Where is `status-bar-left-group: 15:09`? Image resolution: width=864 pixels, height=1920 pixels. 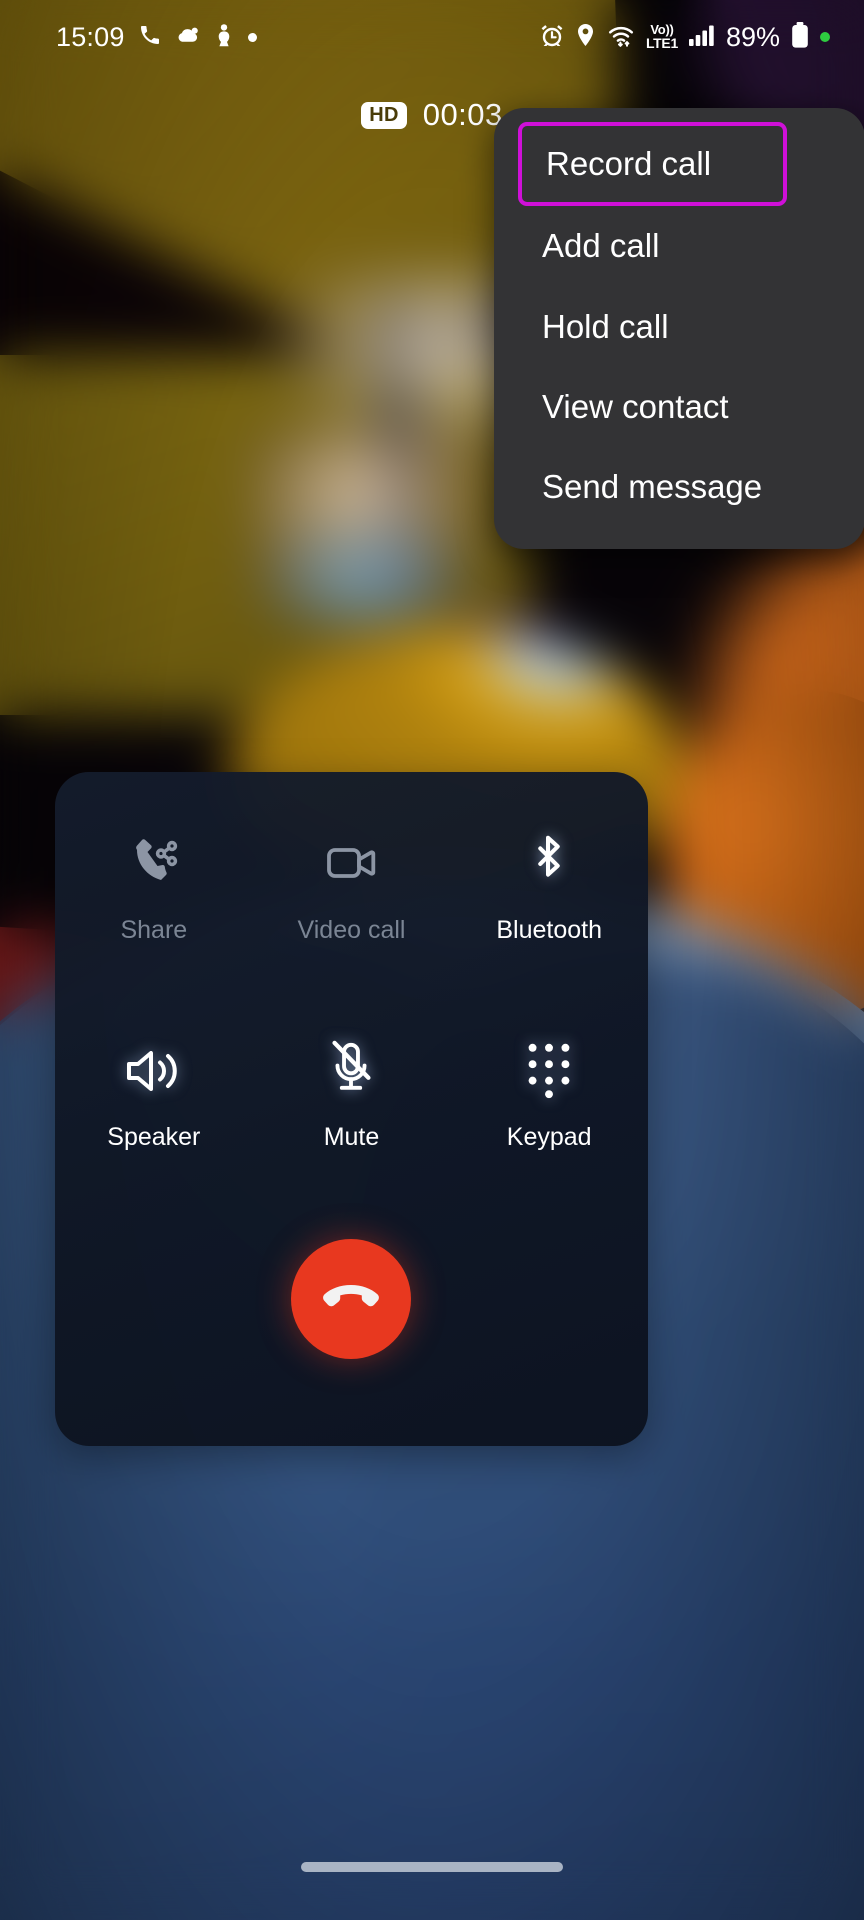 status-bar-left-group: 15:09 is located at coordinates (156, 37).